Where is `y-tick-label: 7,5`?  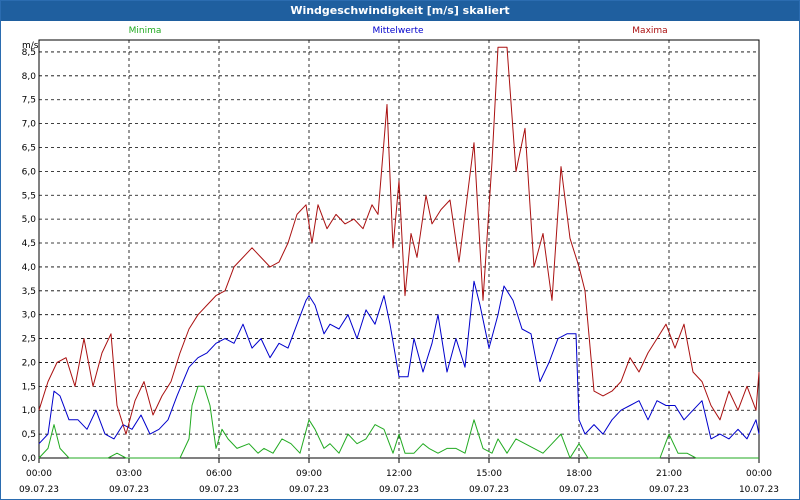
y-tick-label: 7,5 is located at coordinates (29, 101).